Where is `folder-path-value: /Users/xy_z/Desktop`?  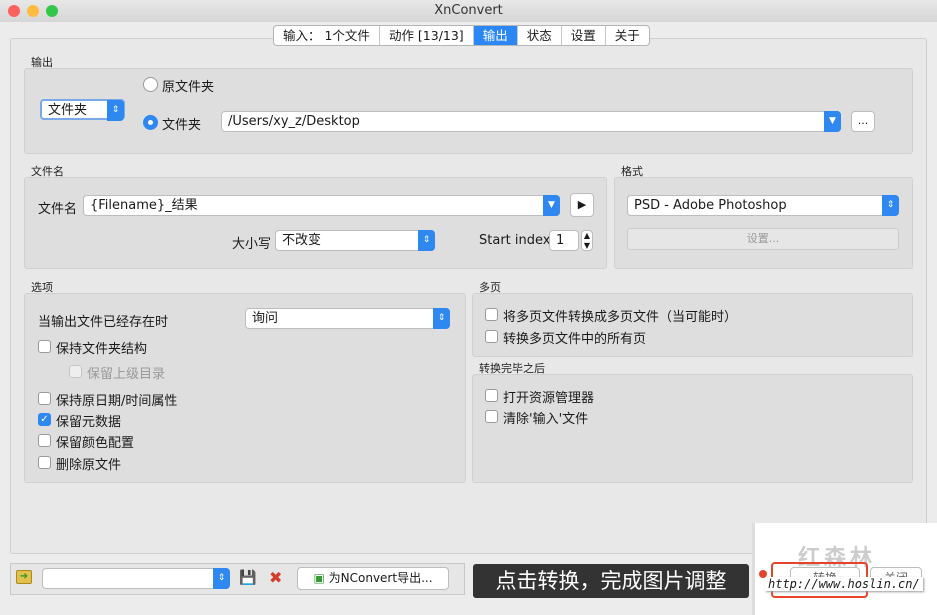
folder-path-value: /Users/xy_z/Desktop is located at coordinates (294, 121).